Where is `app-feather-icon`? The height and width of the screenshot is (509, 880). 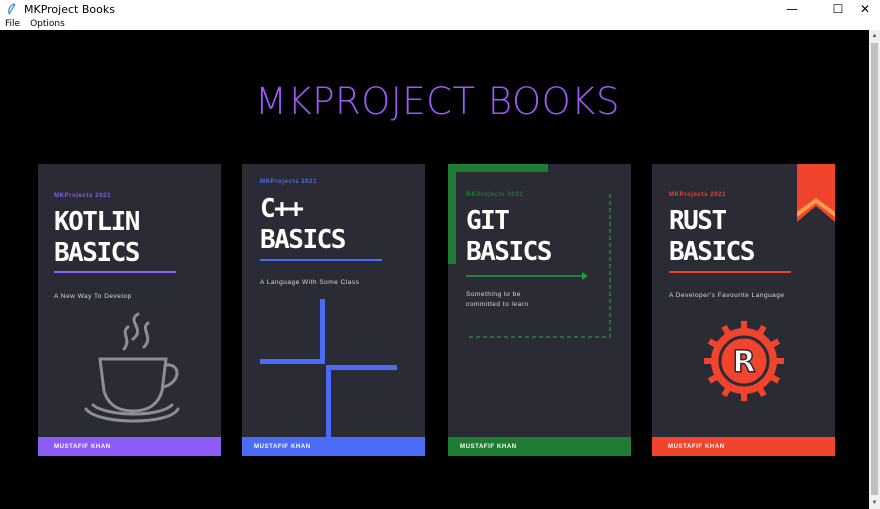
app-feather-icon is located at coordinates (12, 9).